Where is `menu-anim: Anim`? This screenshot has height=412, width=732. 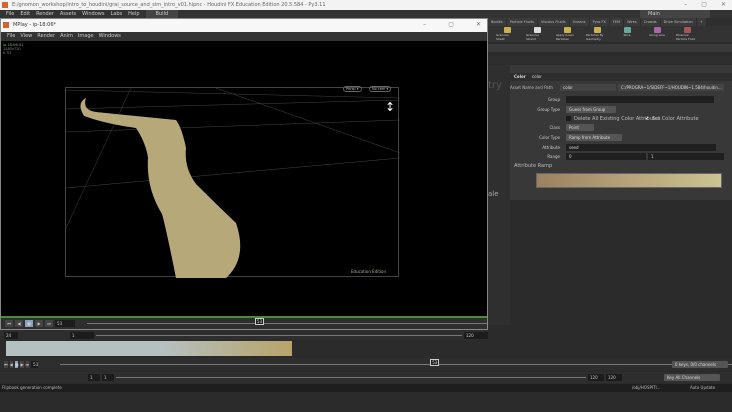
menu-anim: Anim is located at coordinates (66, 36).